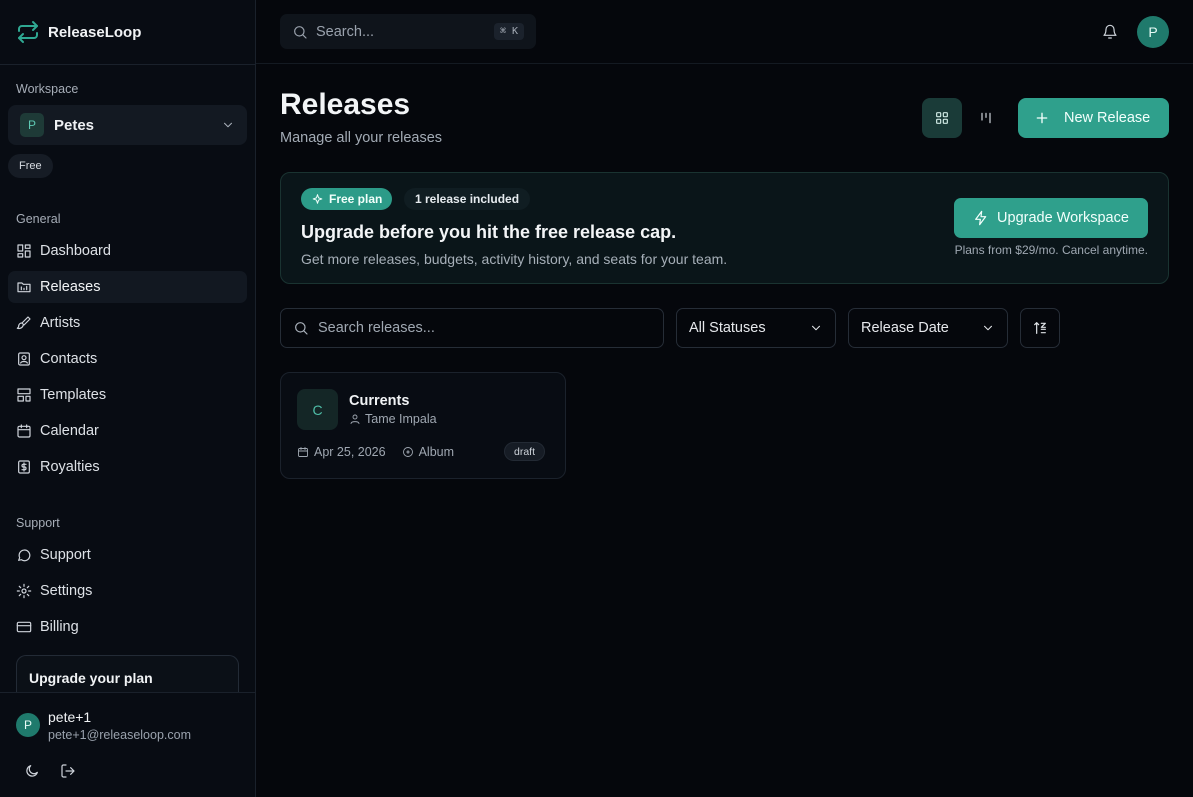  What do you see at coordinates (24, 251) in the screenshot?
I see `dashboard-icon` at bounding box center [24, 251].